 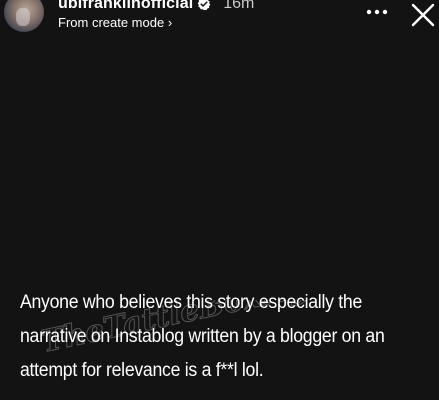 I want to click on more-dots-icon, so click(x=377, y=12).